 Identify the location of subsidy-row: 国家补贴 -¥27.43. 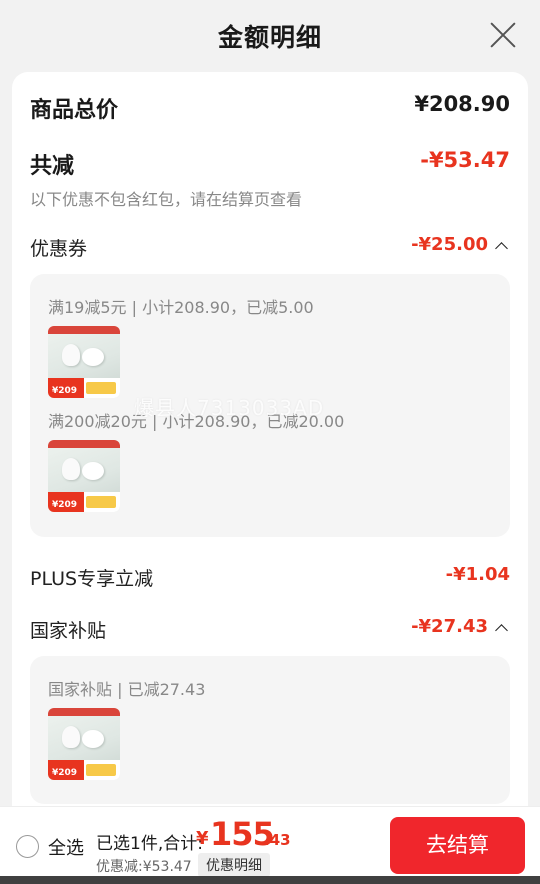
(270, 630).